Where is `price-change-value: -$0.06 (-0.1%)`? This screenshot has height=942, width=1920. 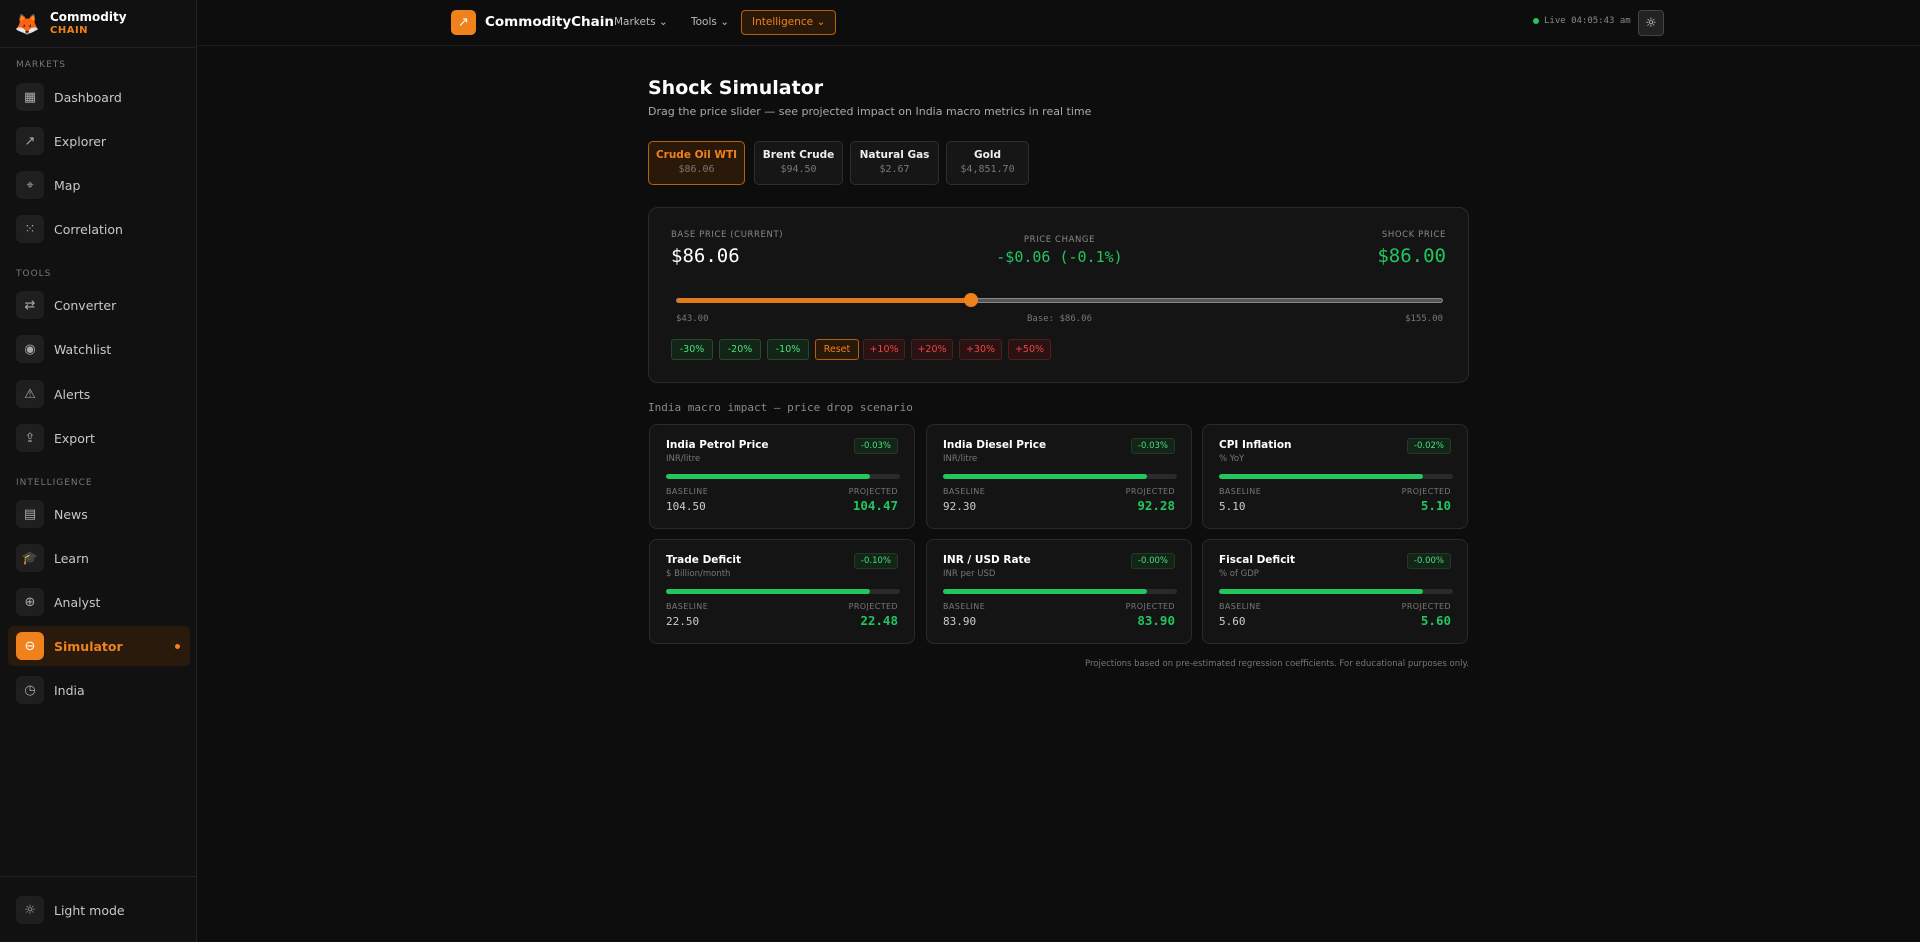
price-change-value: -$0.06 (-0.1%) is located at coordinates (1059, 257).